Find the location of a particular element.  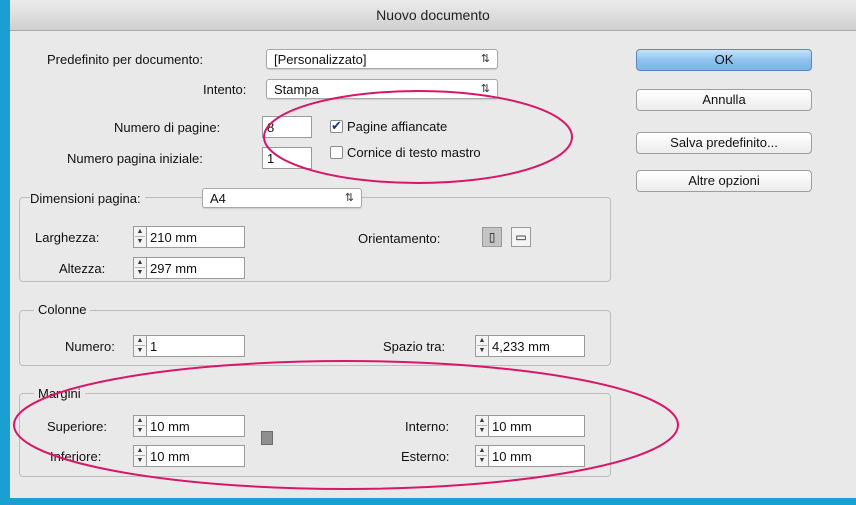

margin-outside-value: 10 mm is located at coordinates (512, 456).